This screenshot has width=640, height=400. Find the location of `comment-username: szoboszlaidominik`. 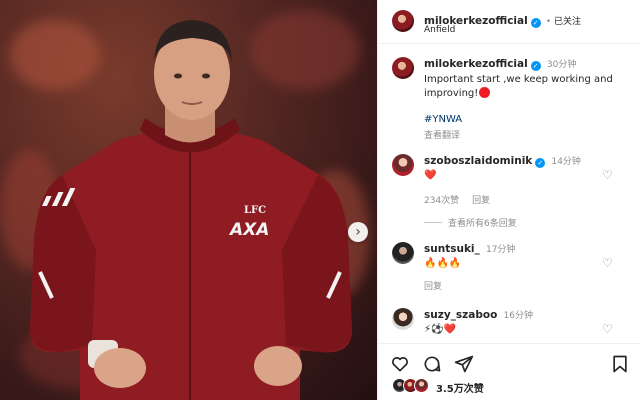

comment-username: szoboszlaidominik is located at coordinates (478, 161).